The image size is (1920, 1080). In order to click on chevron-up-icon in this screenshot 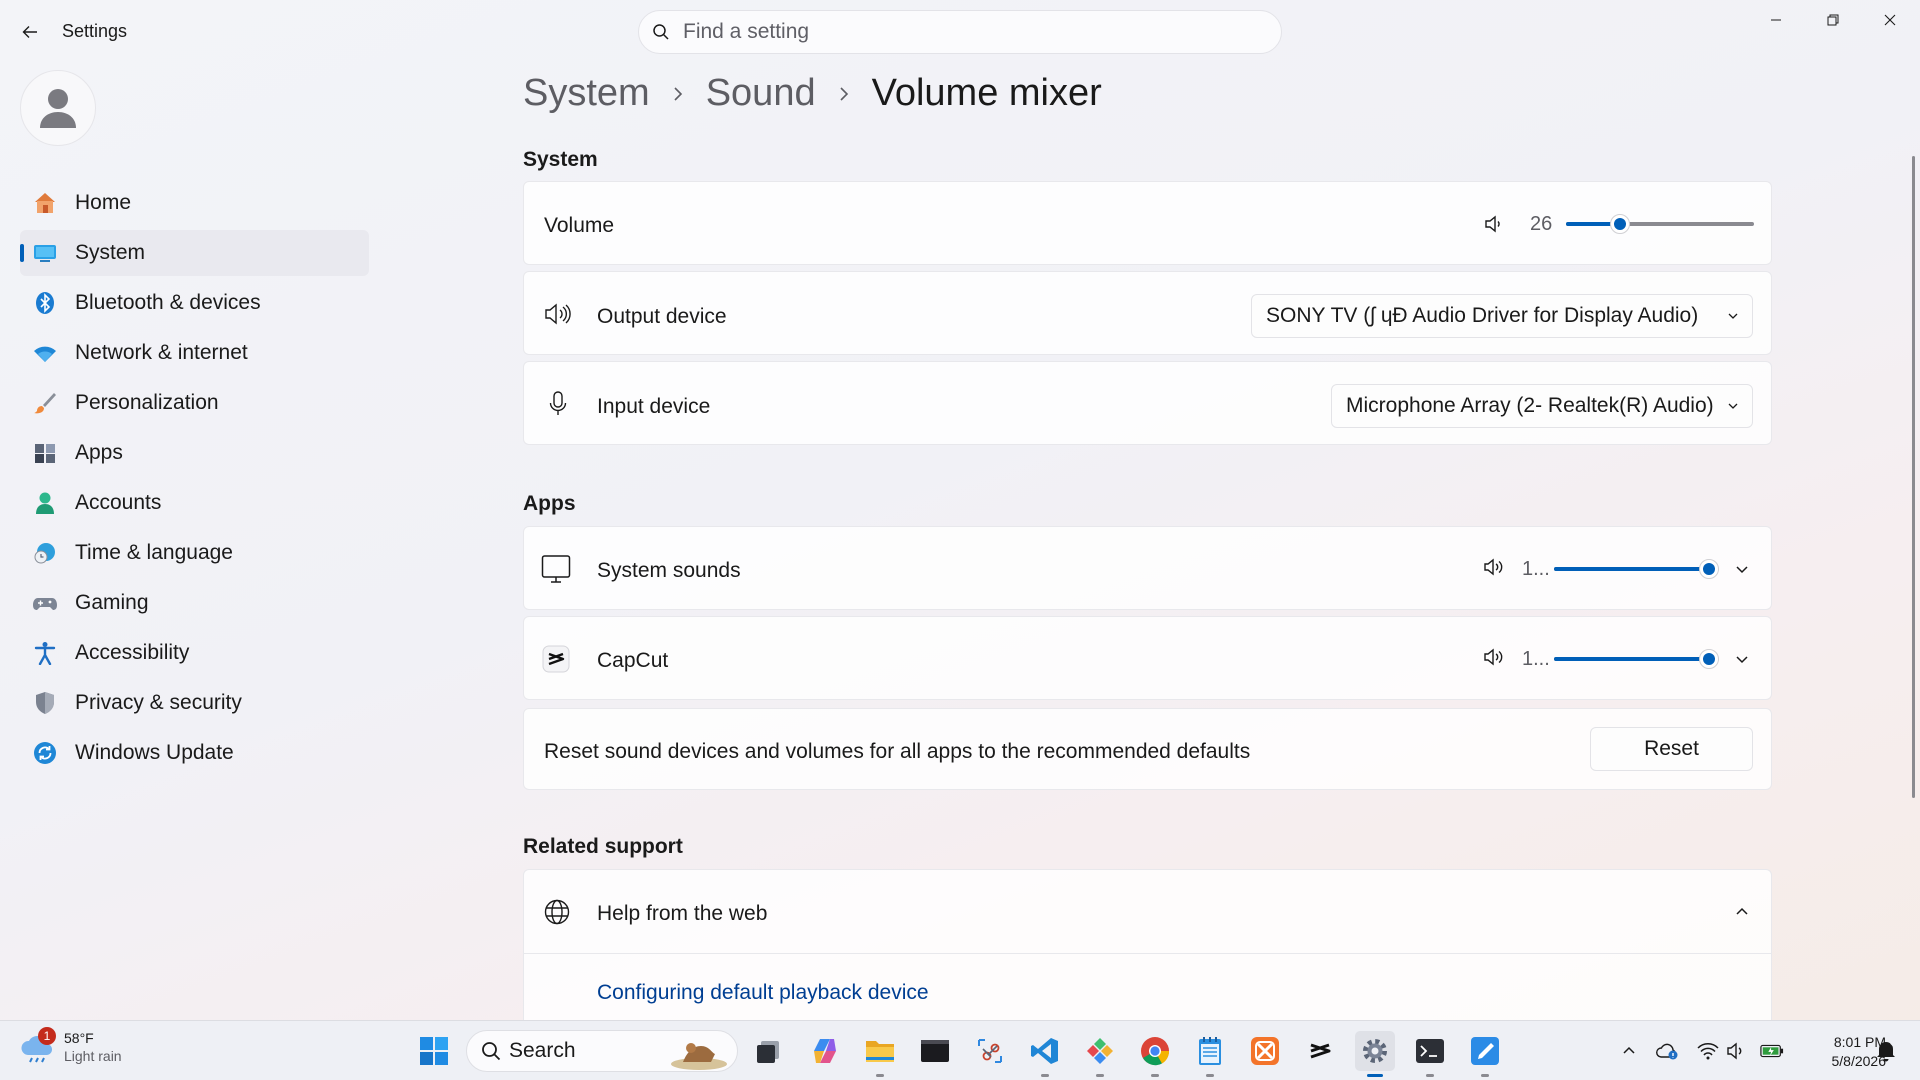, I will do `click(1629, 1051)`.